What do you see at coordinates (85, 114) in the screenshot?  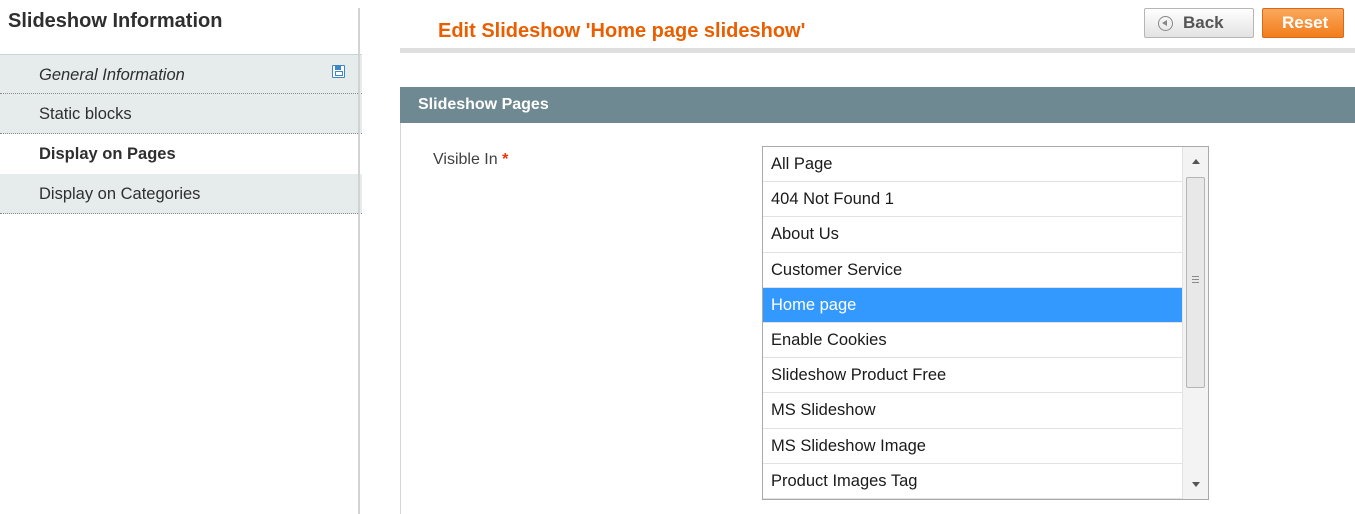 I see `tab-label: Static blocks` at bounding box center [85, 114].